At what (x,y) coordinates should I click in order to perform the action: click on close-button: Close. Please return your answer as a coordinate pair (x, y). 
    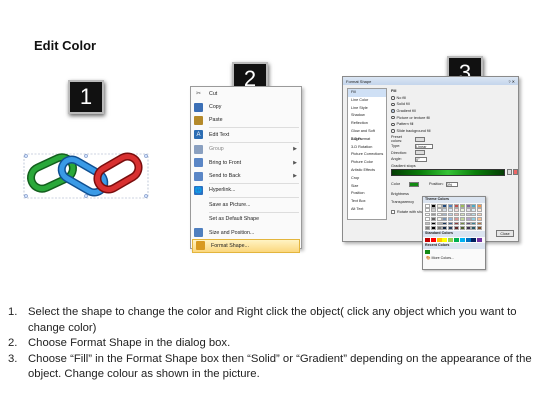
    Looking at the image, I should click on (505, 233).